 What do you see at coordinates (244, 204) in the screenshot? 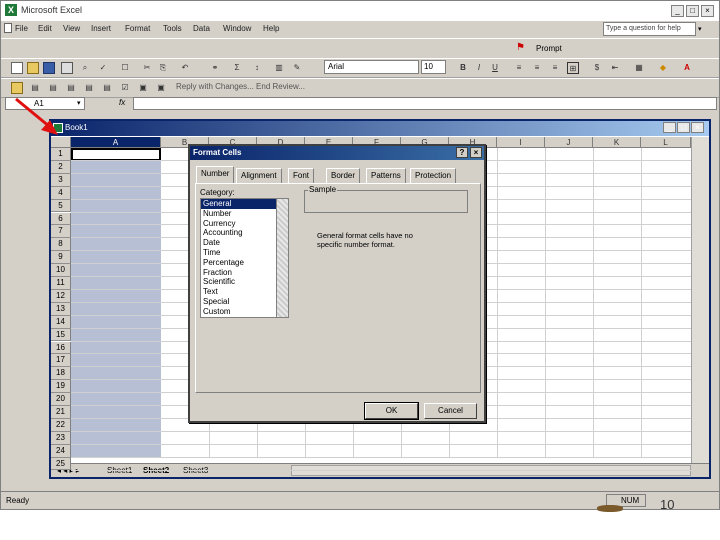
I see `category-item: General` at bounding box center [244, 204].